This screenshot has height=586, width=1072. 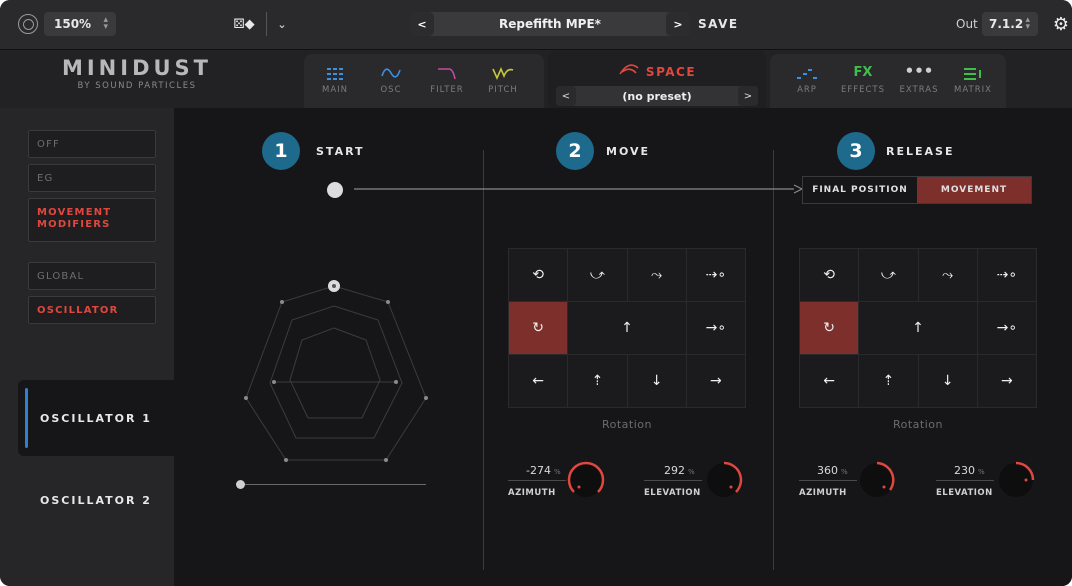 I want to click on space-label: SPACE, so click(x=671, y=72).